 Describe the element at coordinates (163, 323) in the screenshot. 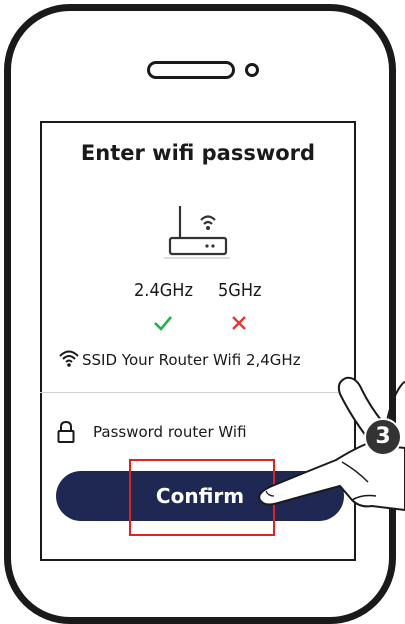

I see `check-icon` at that location.